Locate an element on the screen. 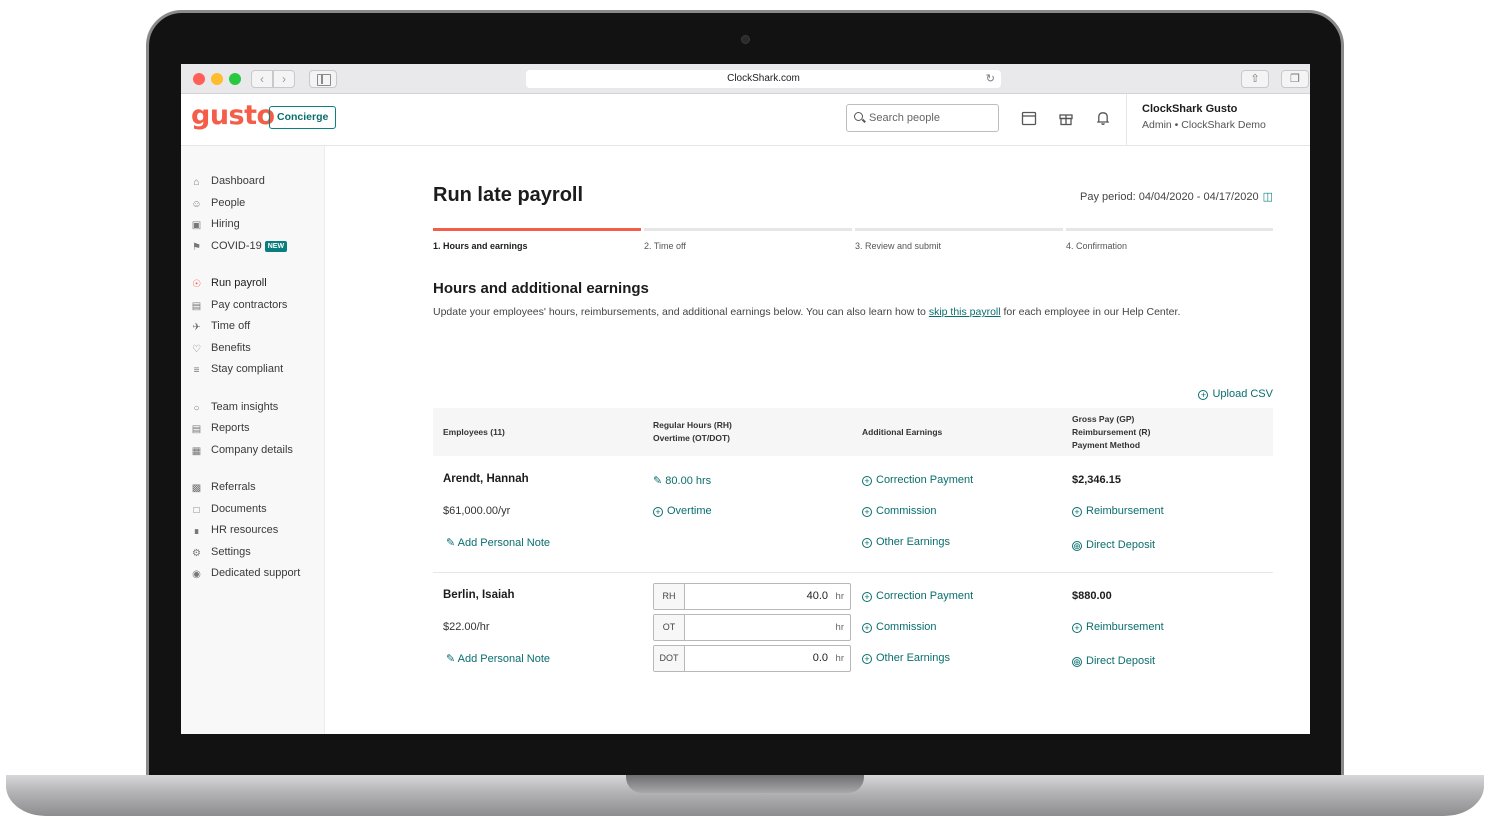 This screenshot has height=816, width=1490. hiring-icon: ▣ is located at coordinates (196, 225).